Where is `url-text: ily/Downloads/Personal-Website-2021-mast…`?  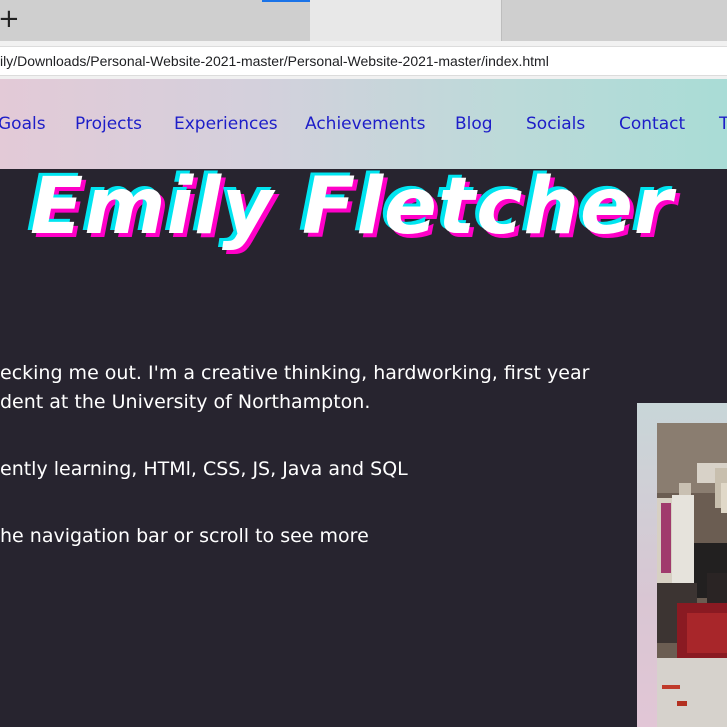 url-text: ily/Downloads/Personal-Website-2021-mast… is located at coordinates (274, 61).